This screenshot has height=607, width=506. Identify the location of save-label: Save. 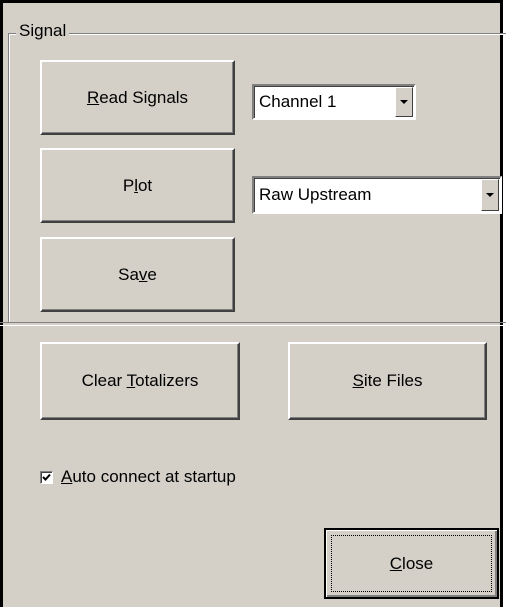
(137, 274).